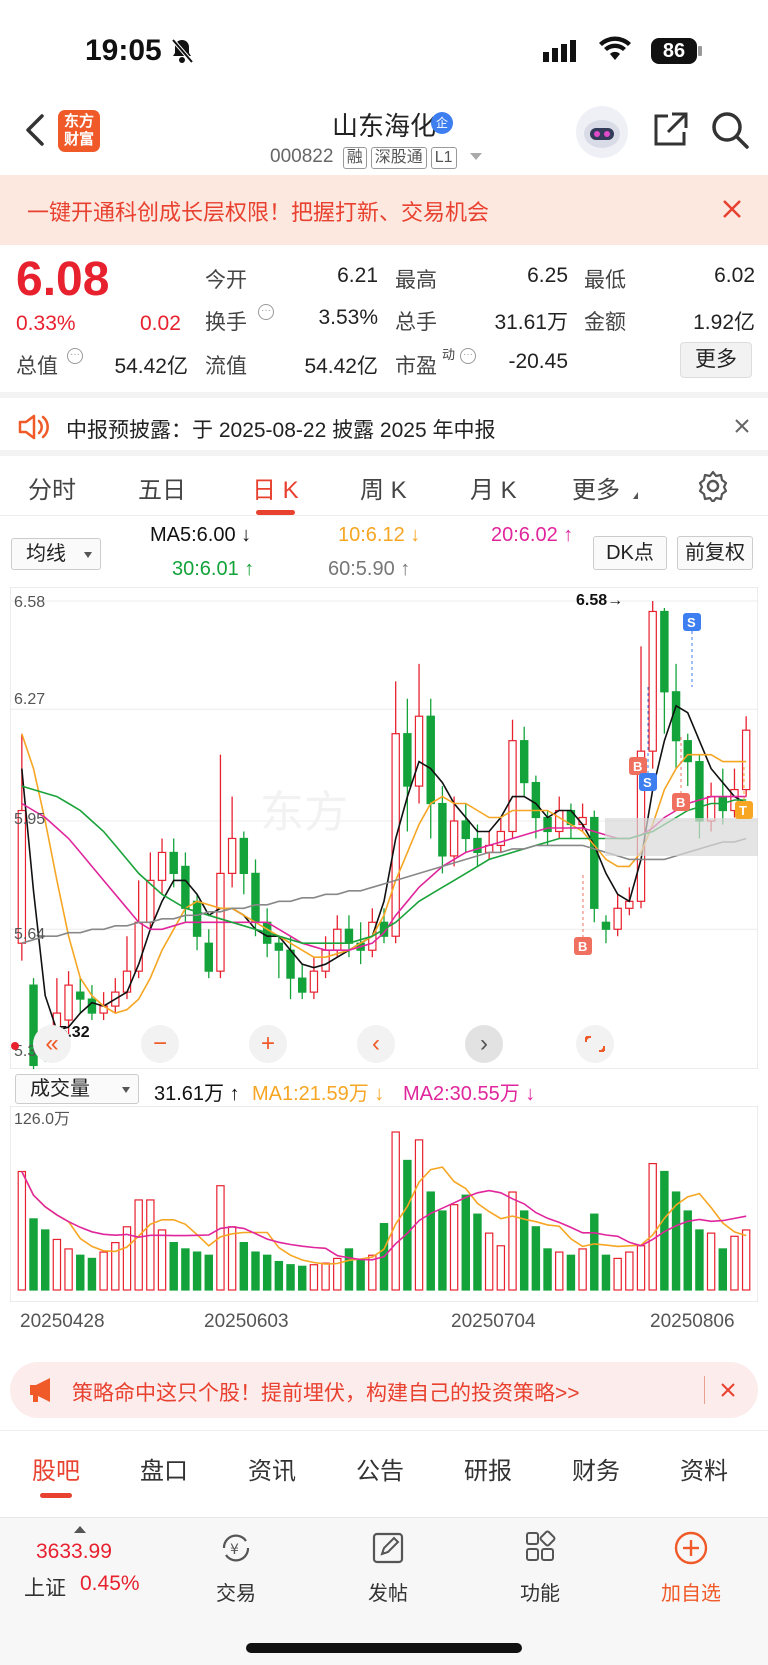  Describe the element at coordinates (602, 132) in the screenshot. I see `robot-avatar-icon` at that location.